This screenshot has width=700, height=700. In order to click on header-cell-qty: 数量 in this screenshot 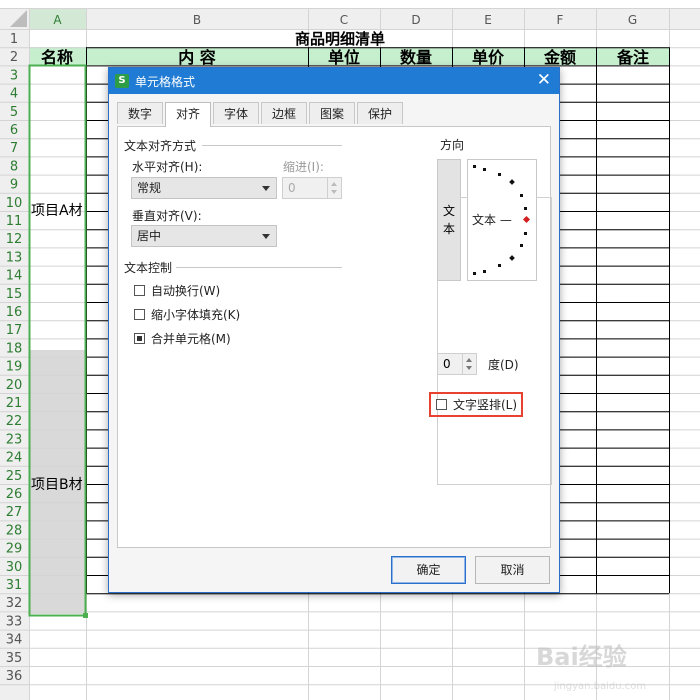, I will do `click(416, 57)`.